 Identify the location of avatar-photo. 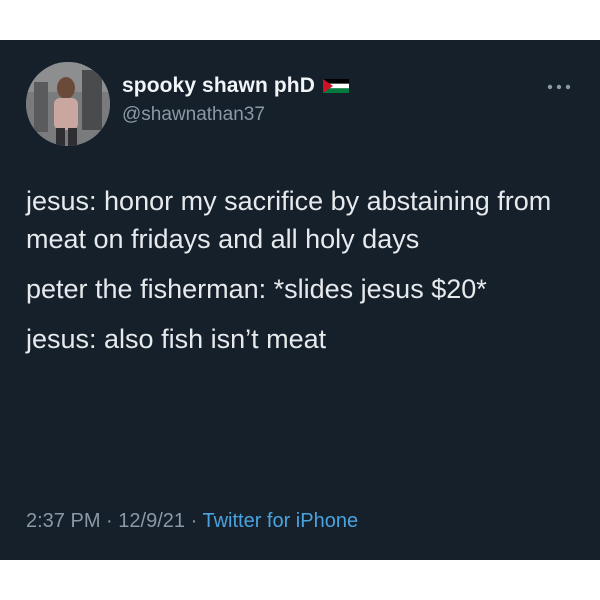
(68, 104).